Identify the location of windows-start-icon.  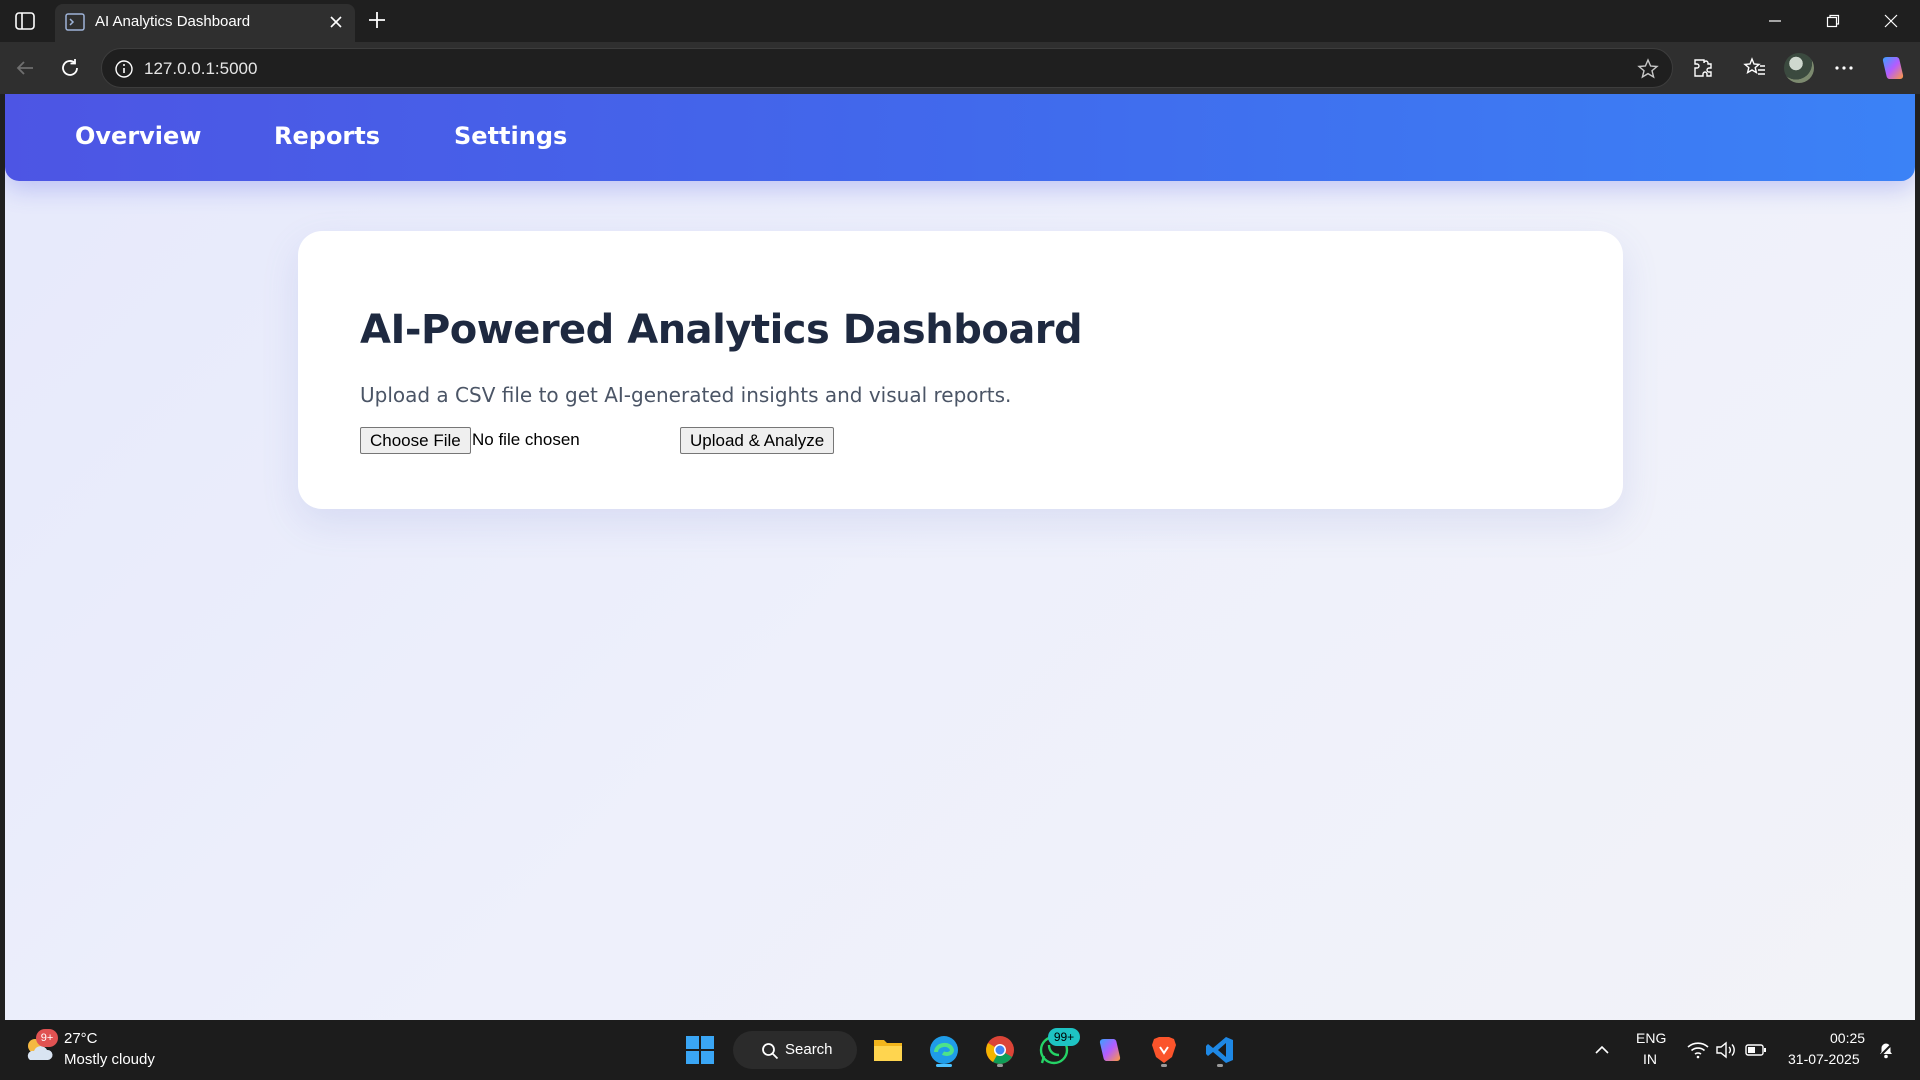
(700, 1050).